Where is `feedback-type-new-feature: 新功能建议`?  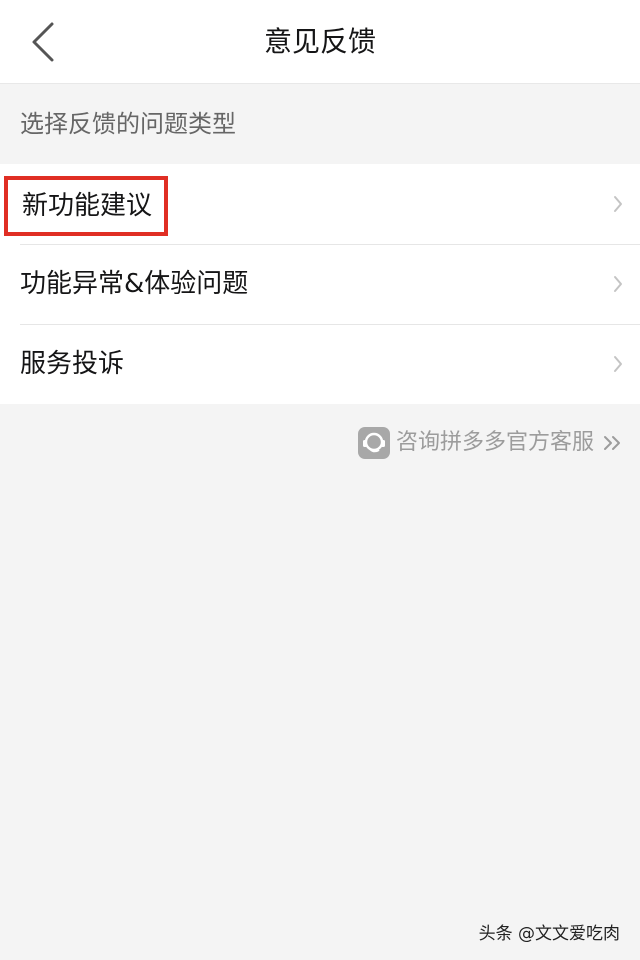
feedback-type-new-feature: 新功能建议 is located at coordinates (320, 204).